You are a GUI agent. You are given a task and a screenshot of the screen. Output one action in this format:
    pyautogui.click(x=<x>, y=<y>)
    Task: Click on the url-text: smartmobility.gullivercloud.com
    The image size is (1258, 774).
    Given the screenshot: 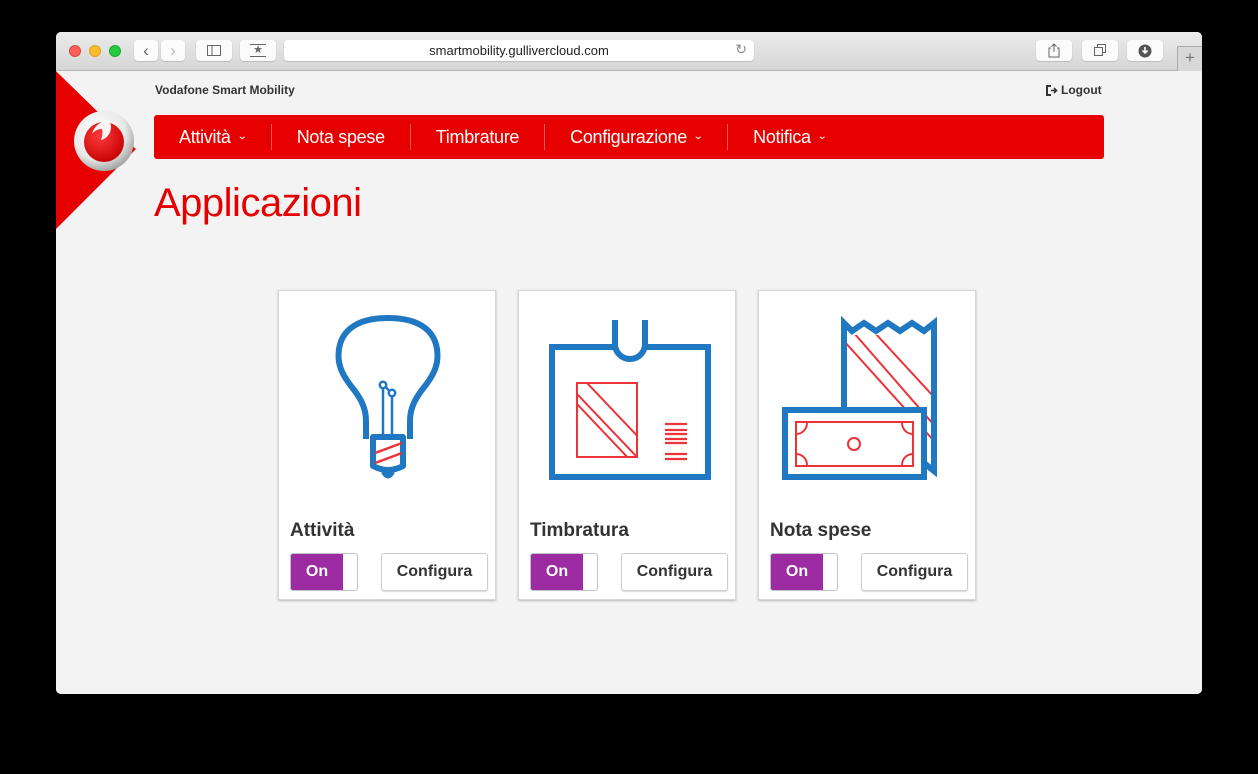 What is the action you would take?
    pyautogui.click(x=519, y=50)
    